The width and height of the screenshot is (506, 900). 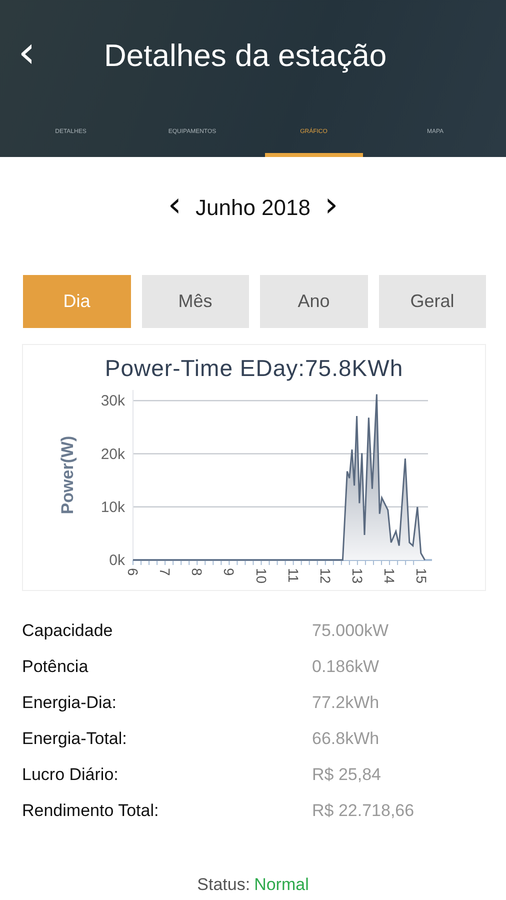 What do you see at coordinates (195, 301) in the screenshot?
I see `range-tab: Mês` at bounding box center [195, 301].